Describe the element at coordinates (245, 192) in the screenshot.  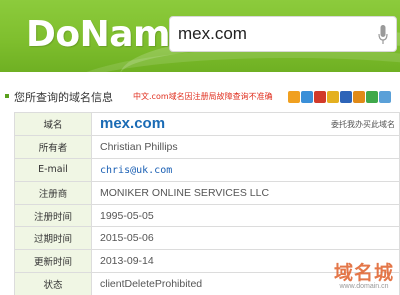
I see `registrar-value: MONIKER ONLINE SERVICES LLC` at that location.